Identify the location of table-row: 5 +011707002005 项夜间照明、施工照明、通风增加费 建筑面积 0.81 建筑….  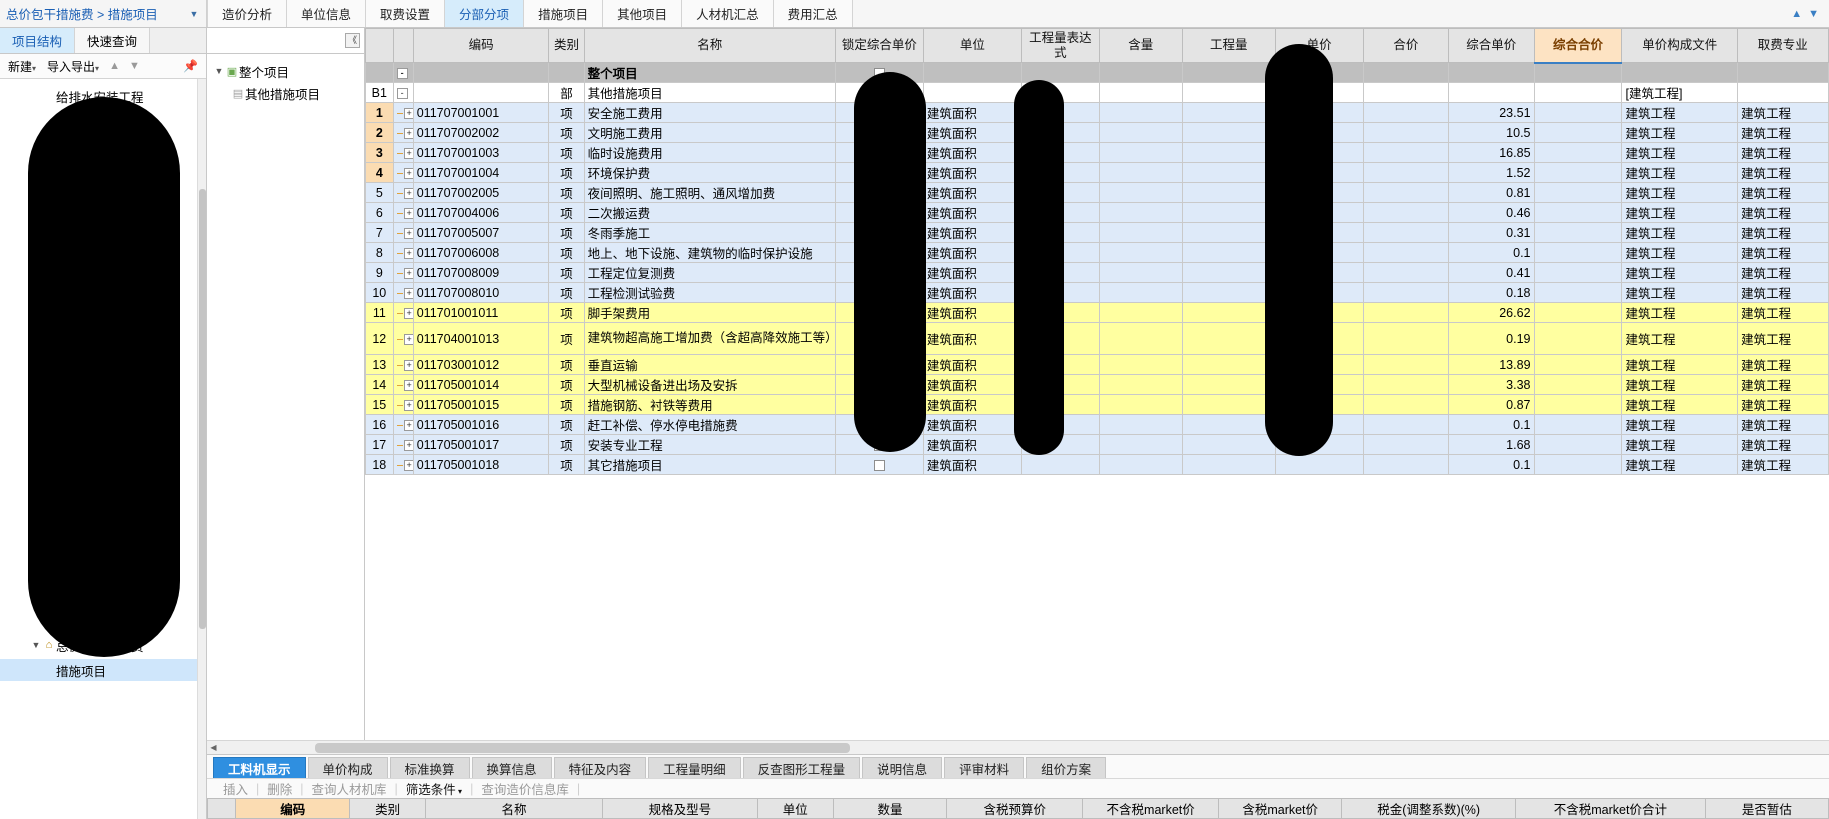
(1097, 192).